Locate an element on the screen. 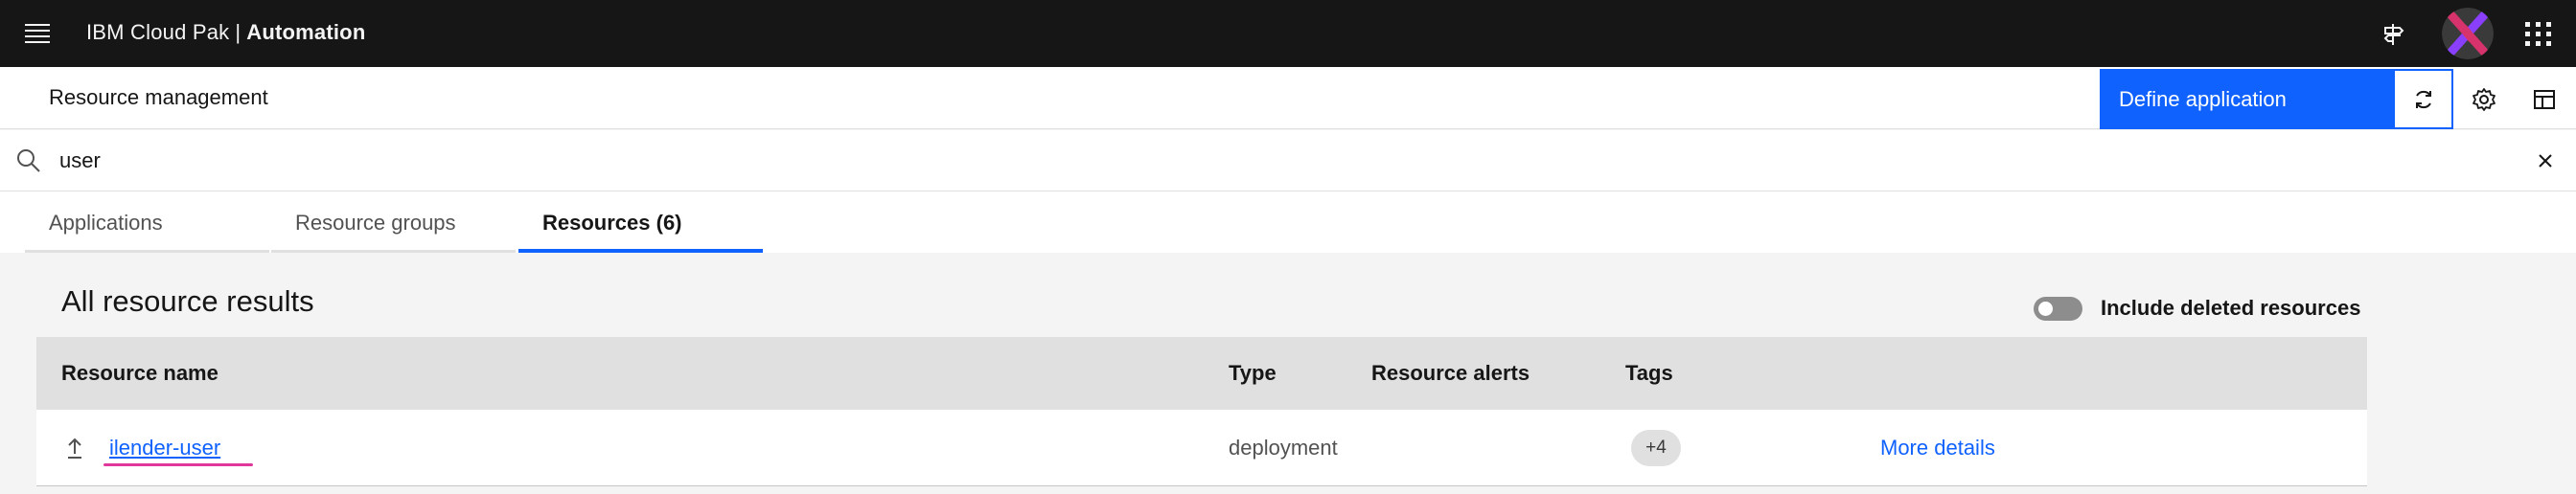 Image resolution: width=2576 pixels, height=494 pixels. page-title: Resource management is located at coordinates (158, 97).